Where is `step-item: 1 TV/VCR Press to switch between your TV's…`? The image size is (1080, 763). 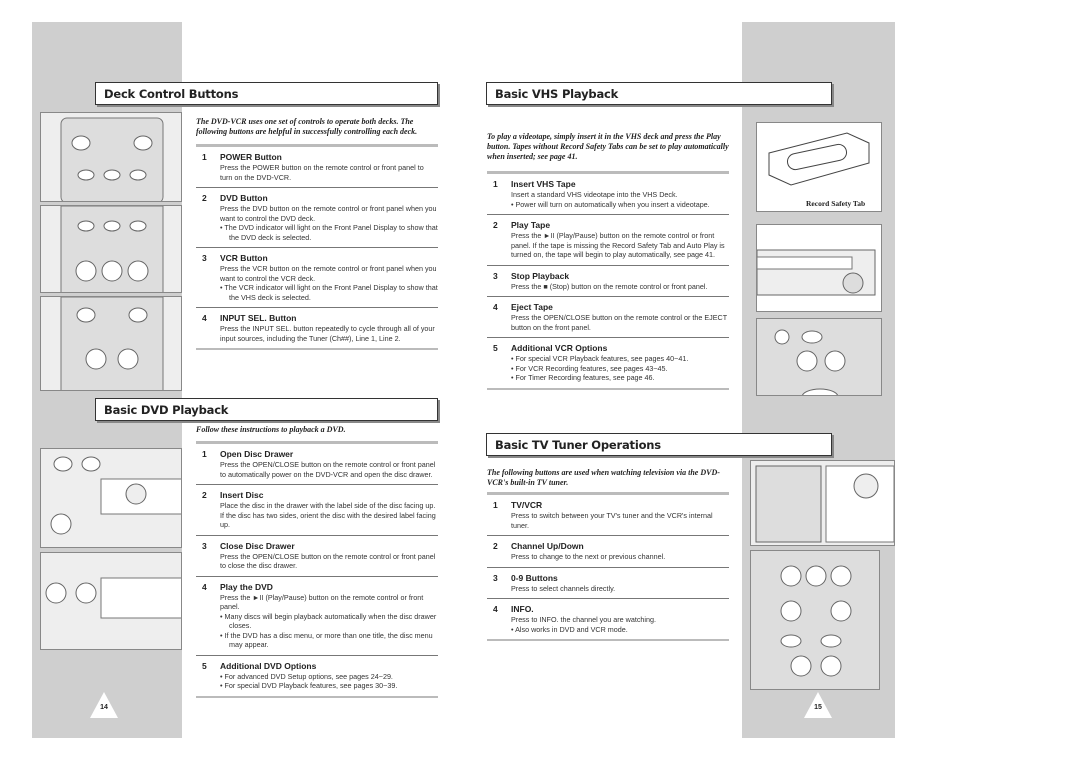
step-item: 1 TV/VCR Press to switch between your TV's… is located at coordinates (608, 513).